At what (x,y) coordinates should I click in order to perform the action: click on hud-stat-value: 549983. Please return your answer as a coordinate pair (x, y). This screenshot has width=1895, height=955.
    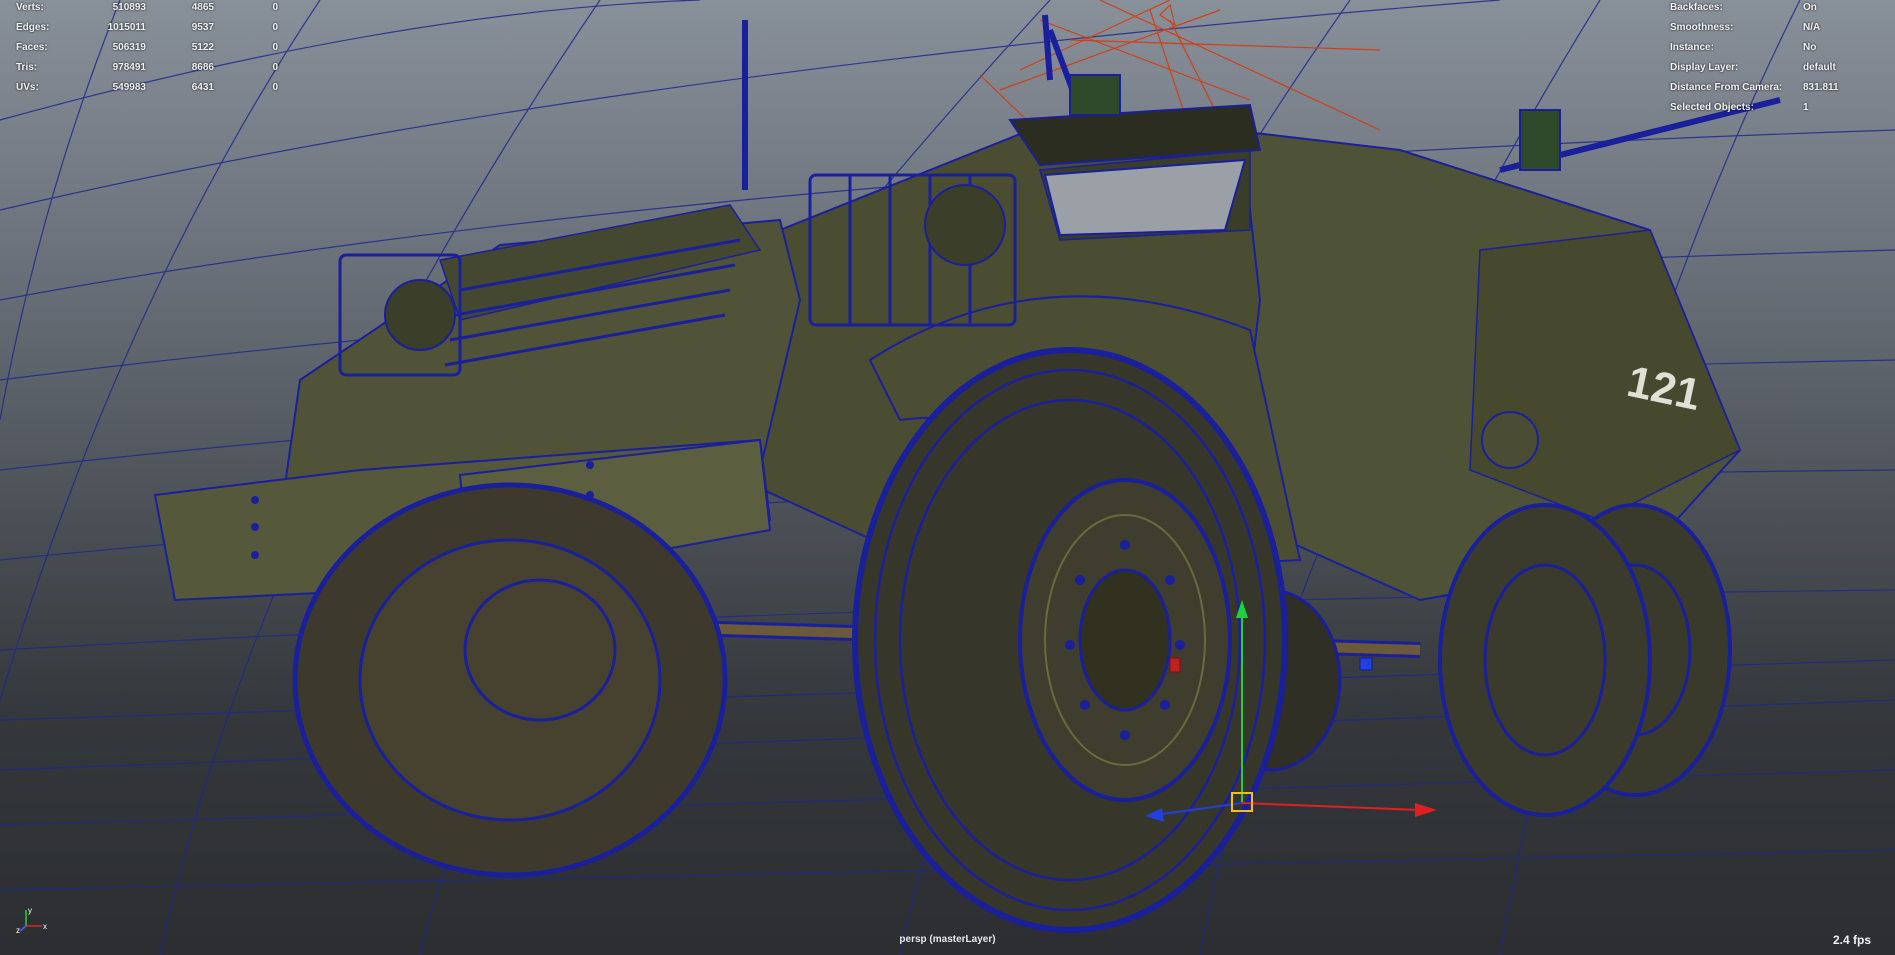
    Looking at the image, I should click on (129, 87).